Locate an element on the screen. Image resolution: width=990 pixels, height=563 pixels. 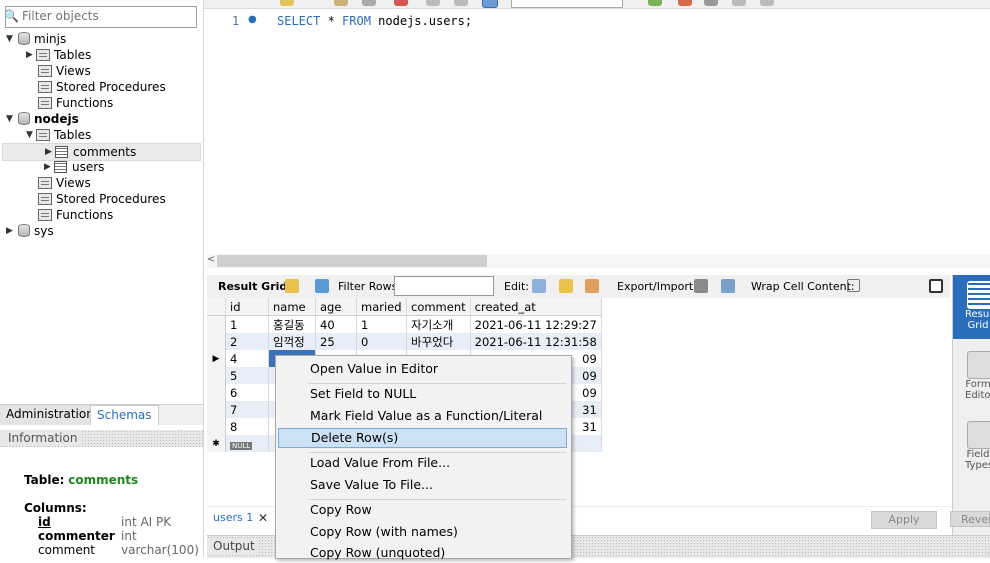
field-types-button: Field Types is located at coordinates (971, 447).